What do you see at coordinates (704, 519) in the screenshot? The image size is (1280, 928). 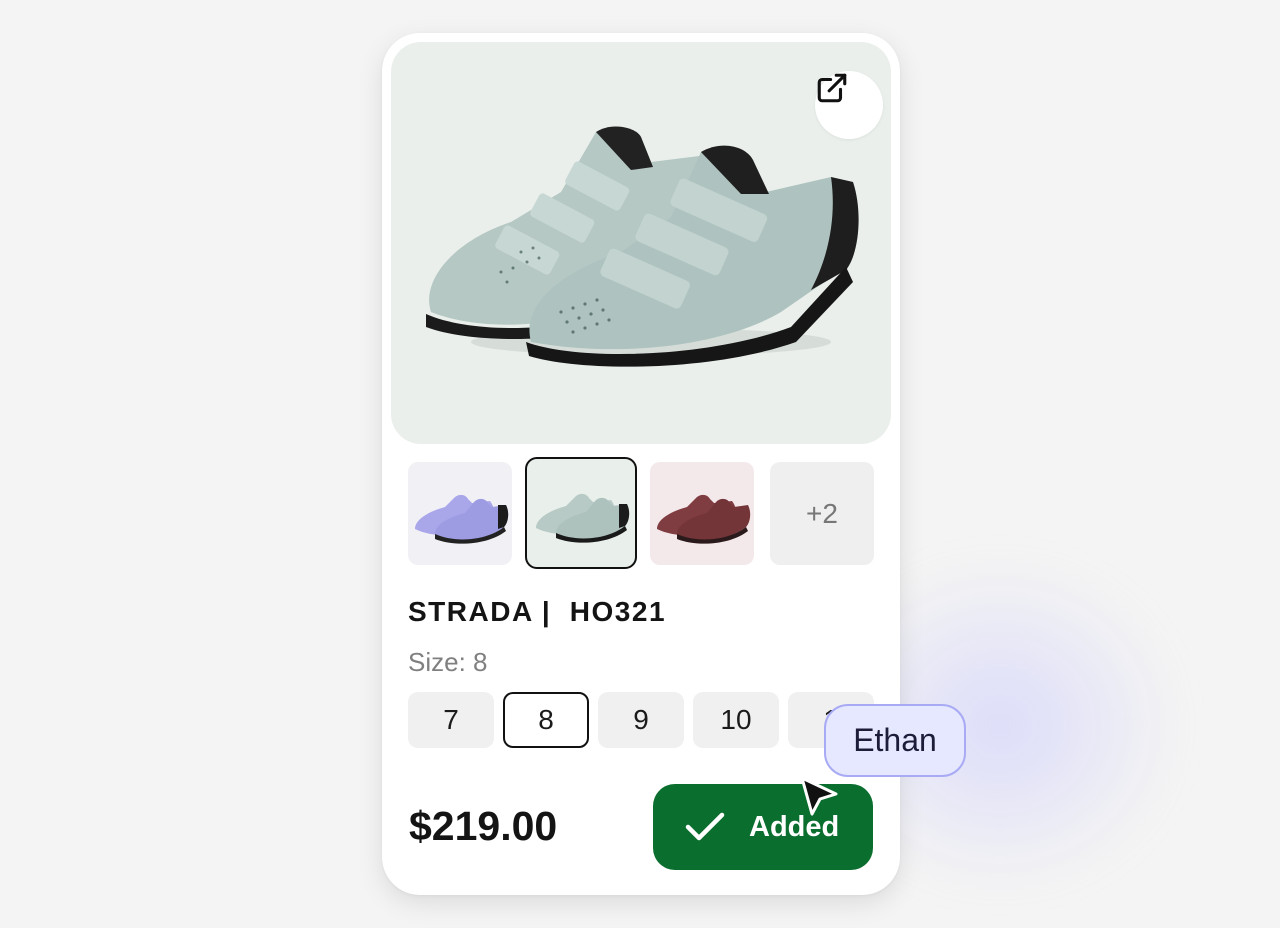 I see `shoe-maroon-image` at bounding box center [704, 519].